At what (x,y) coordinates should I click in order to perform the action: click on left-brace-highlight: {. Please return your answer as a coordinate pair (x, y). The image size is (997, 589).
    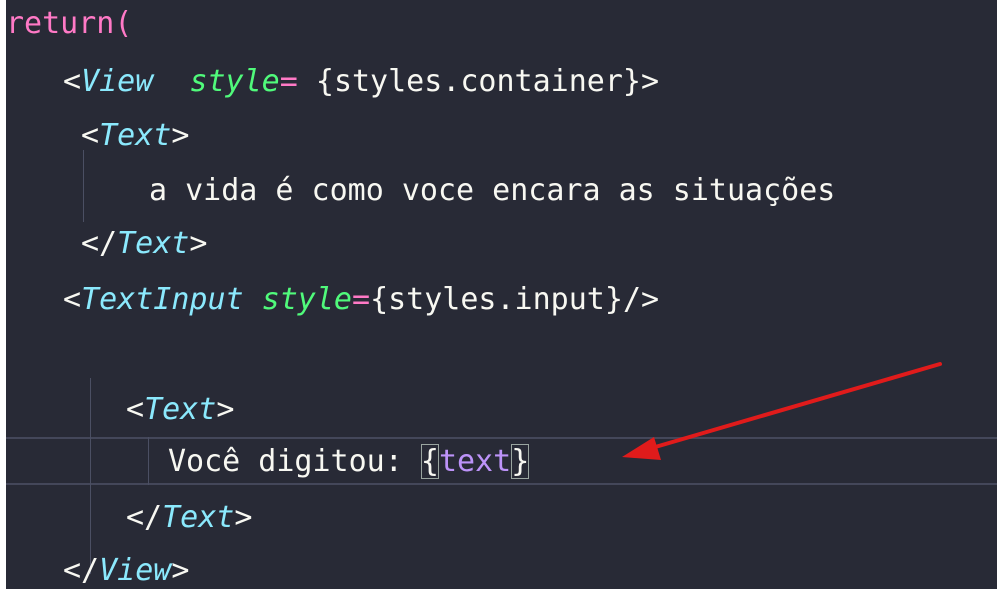
    Looking at the image, I should click on (429, 461).